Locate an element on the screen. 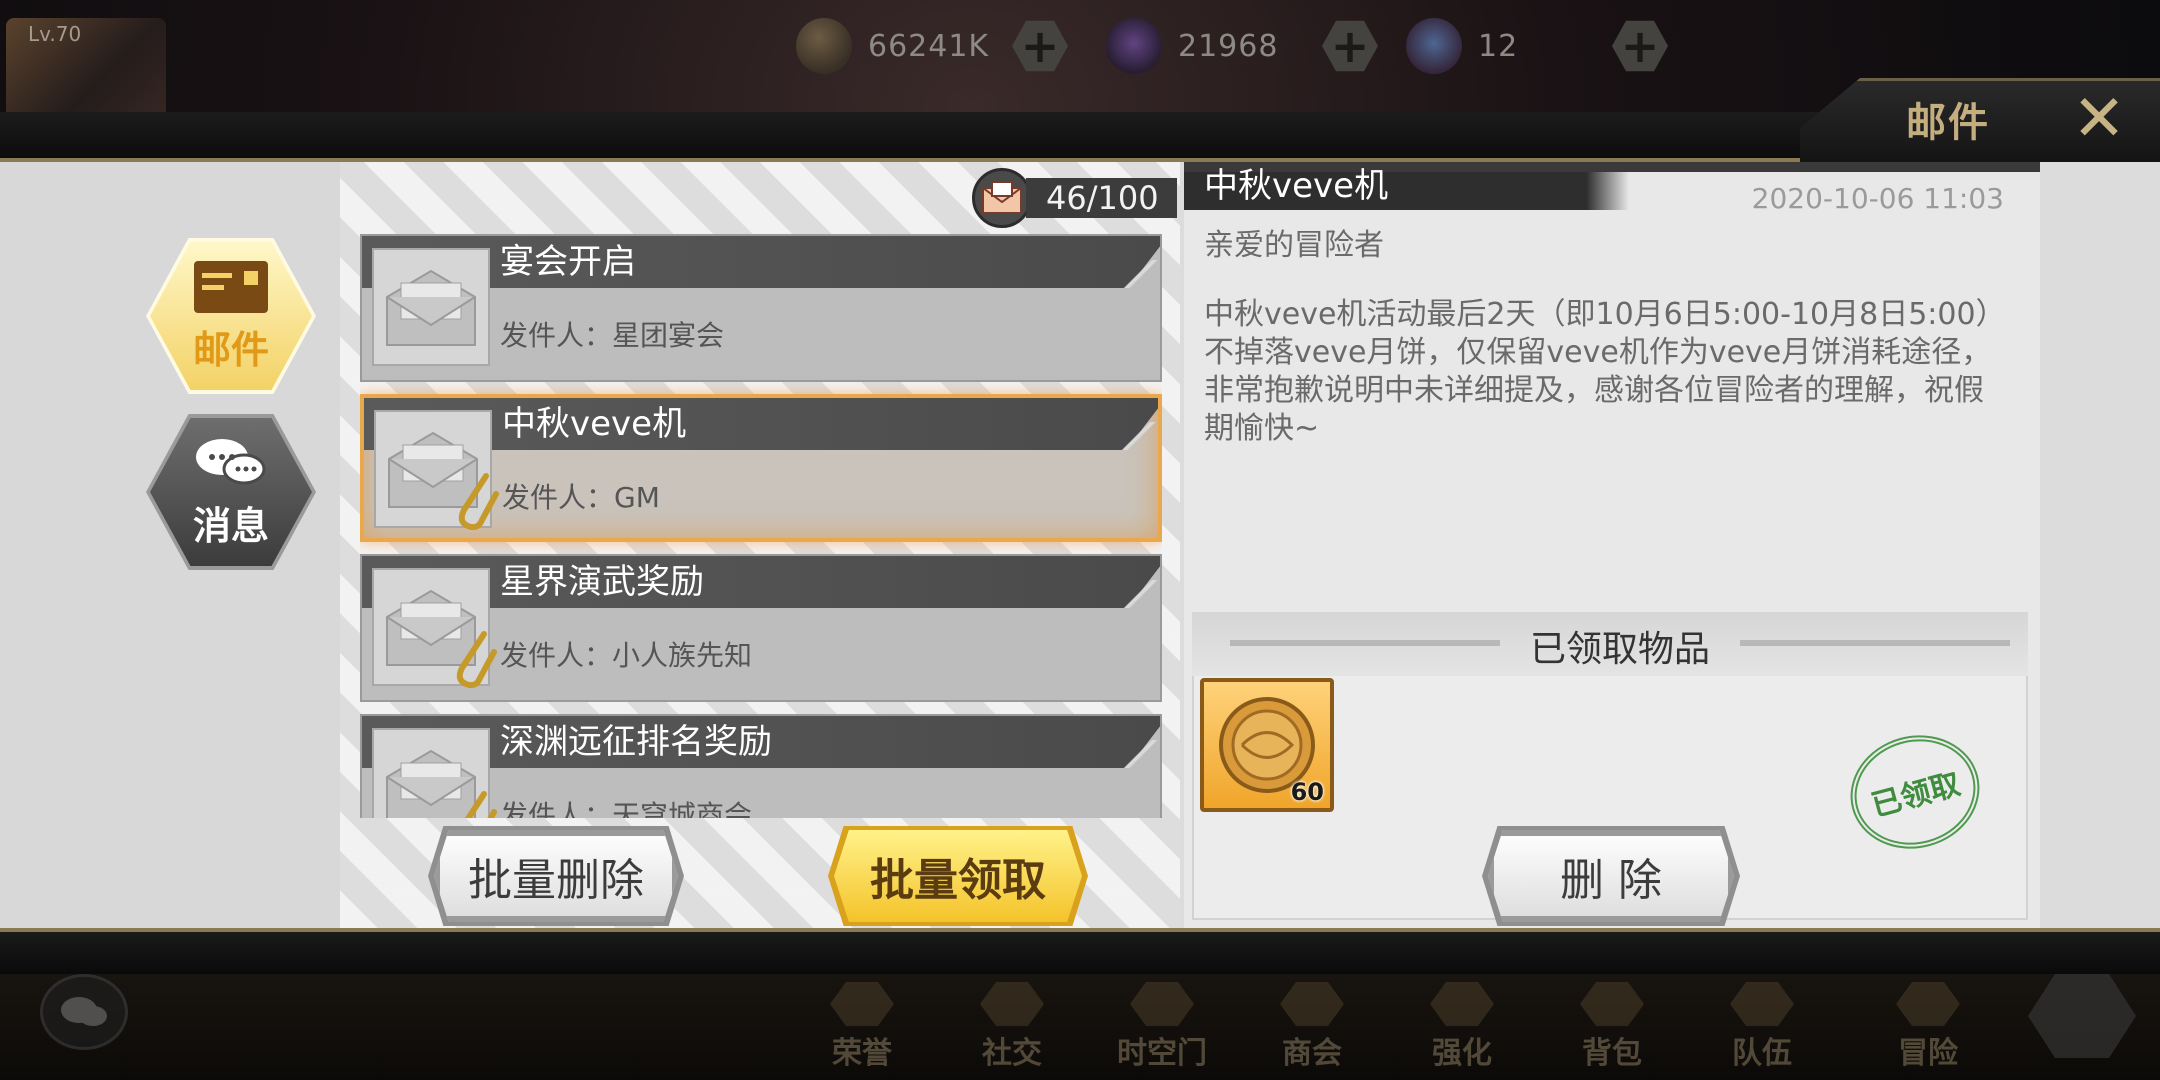  player-level: Lv.70 is located at coordinates (55, 34).